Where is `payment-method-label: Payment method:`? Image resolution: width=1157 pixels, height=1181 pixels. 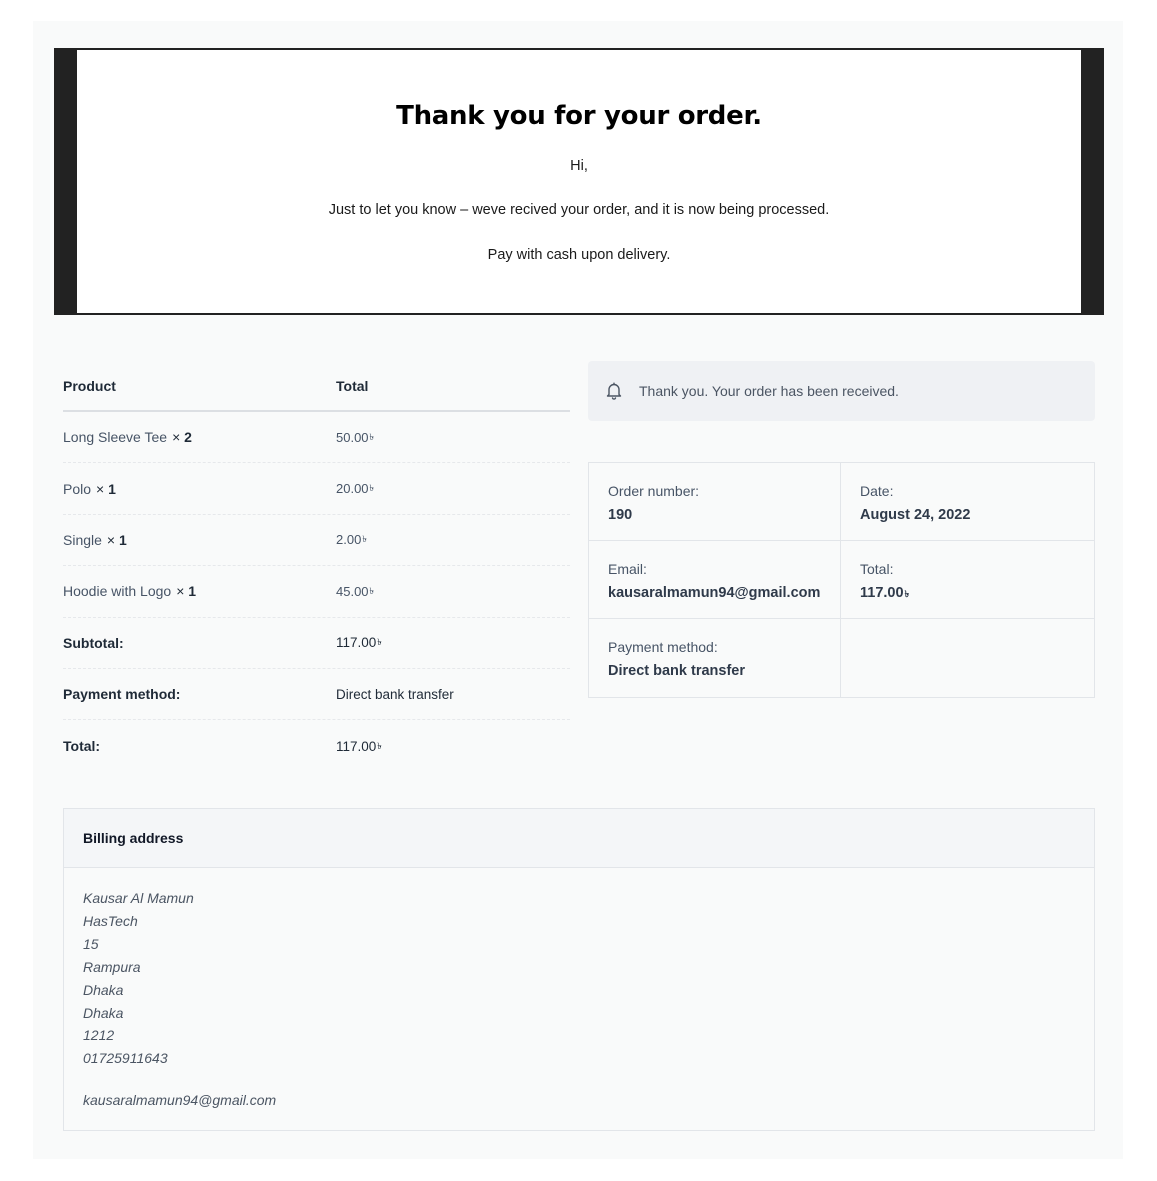 payment-method-label: Payment method: is located at coordinates (122, 694).